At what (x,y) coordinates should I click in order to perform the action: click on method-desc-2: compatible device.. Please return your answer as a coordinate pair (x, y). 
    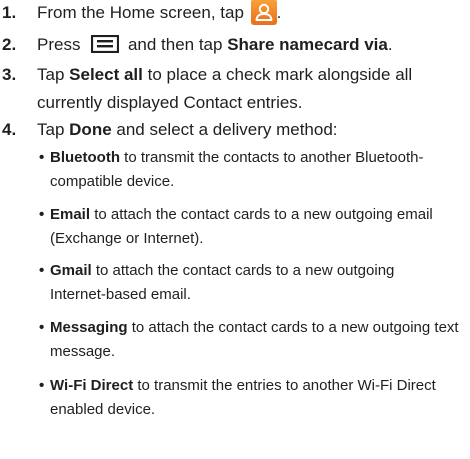
    Looking at the image, I should click on (112, 181).